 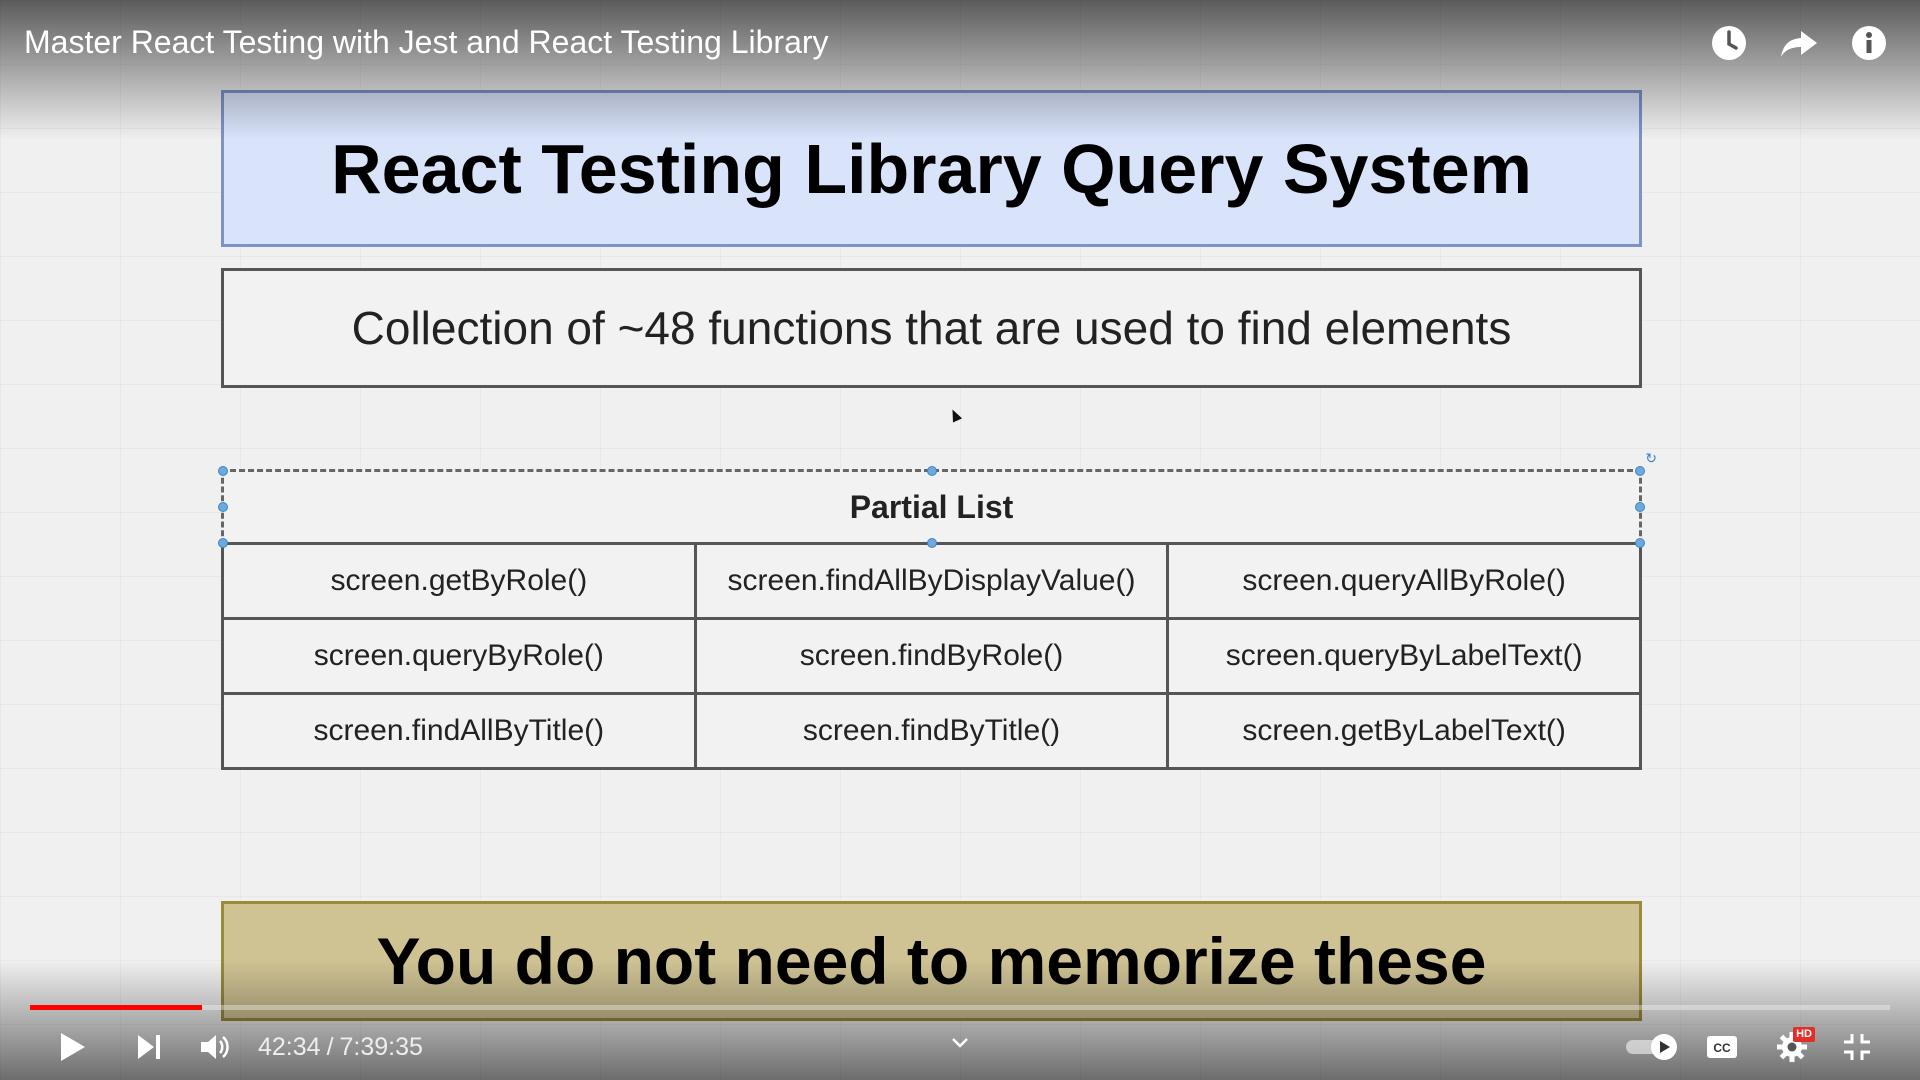 I want to click on hd-badge: HD, so click(x=1804, y=1034).